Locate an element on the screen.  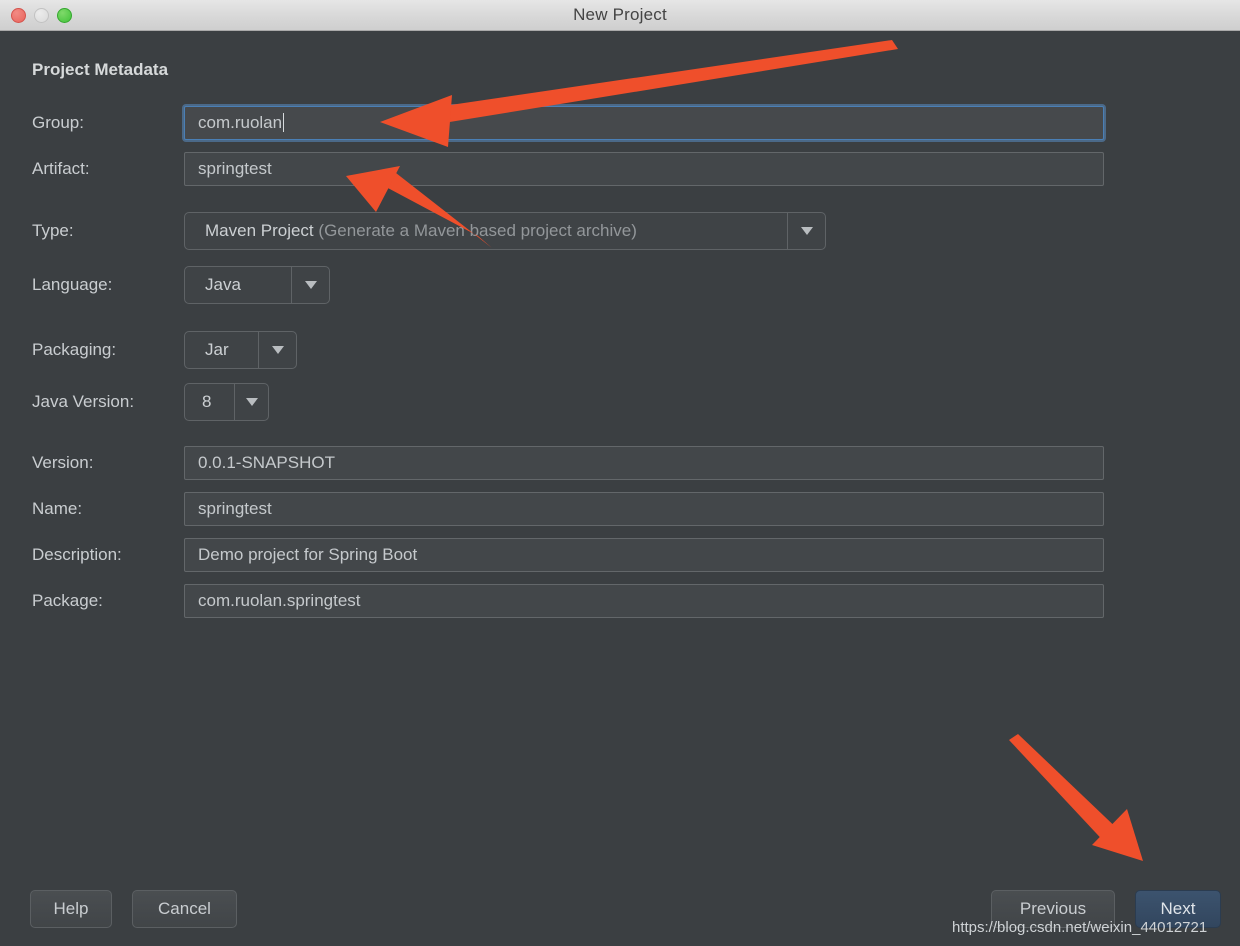
window-title: New Project is located at coordinates (620, 14).